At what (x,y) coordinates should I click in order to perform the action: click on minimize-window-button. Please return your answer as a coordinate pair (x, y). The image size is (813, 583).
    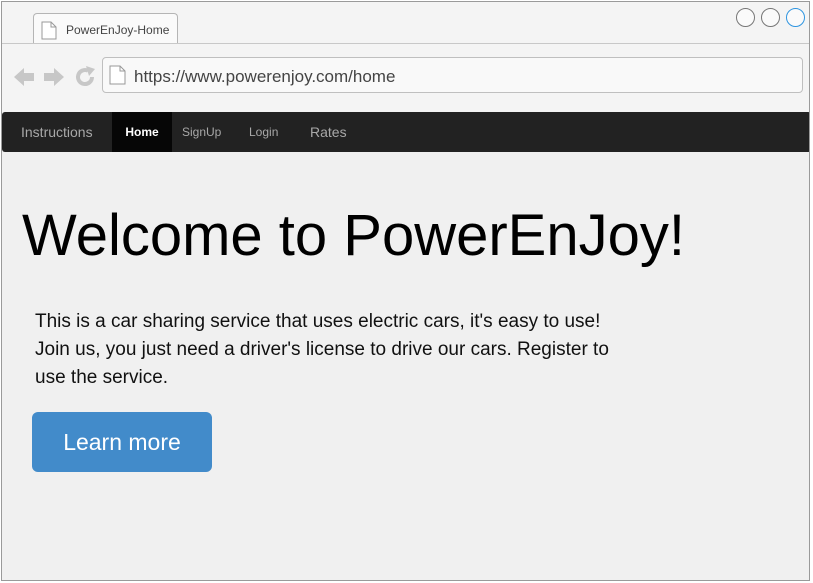
    Looking at the image, I should click on (745, 17).